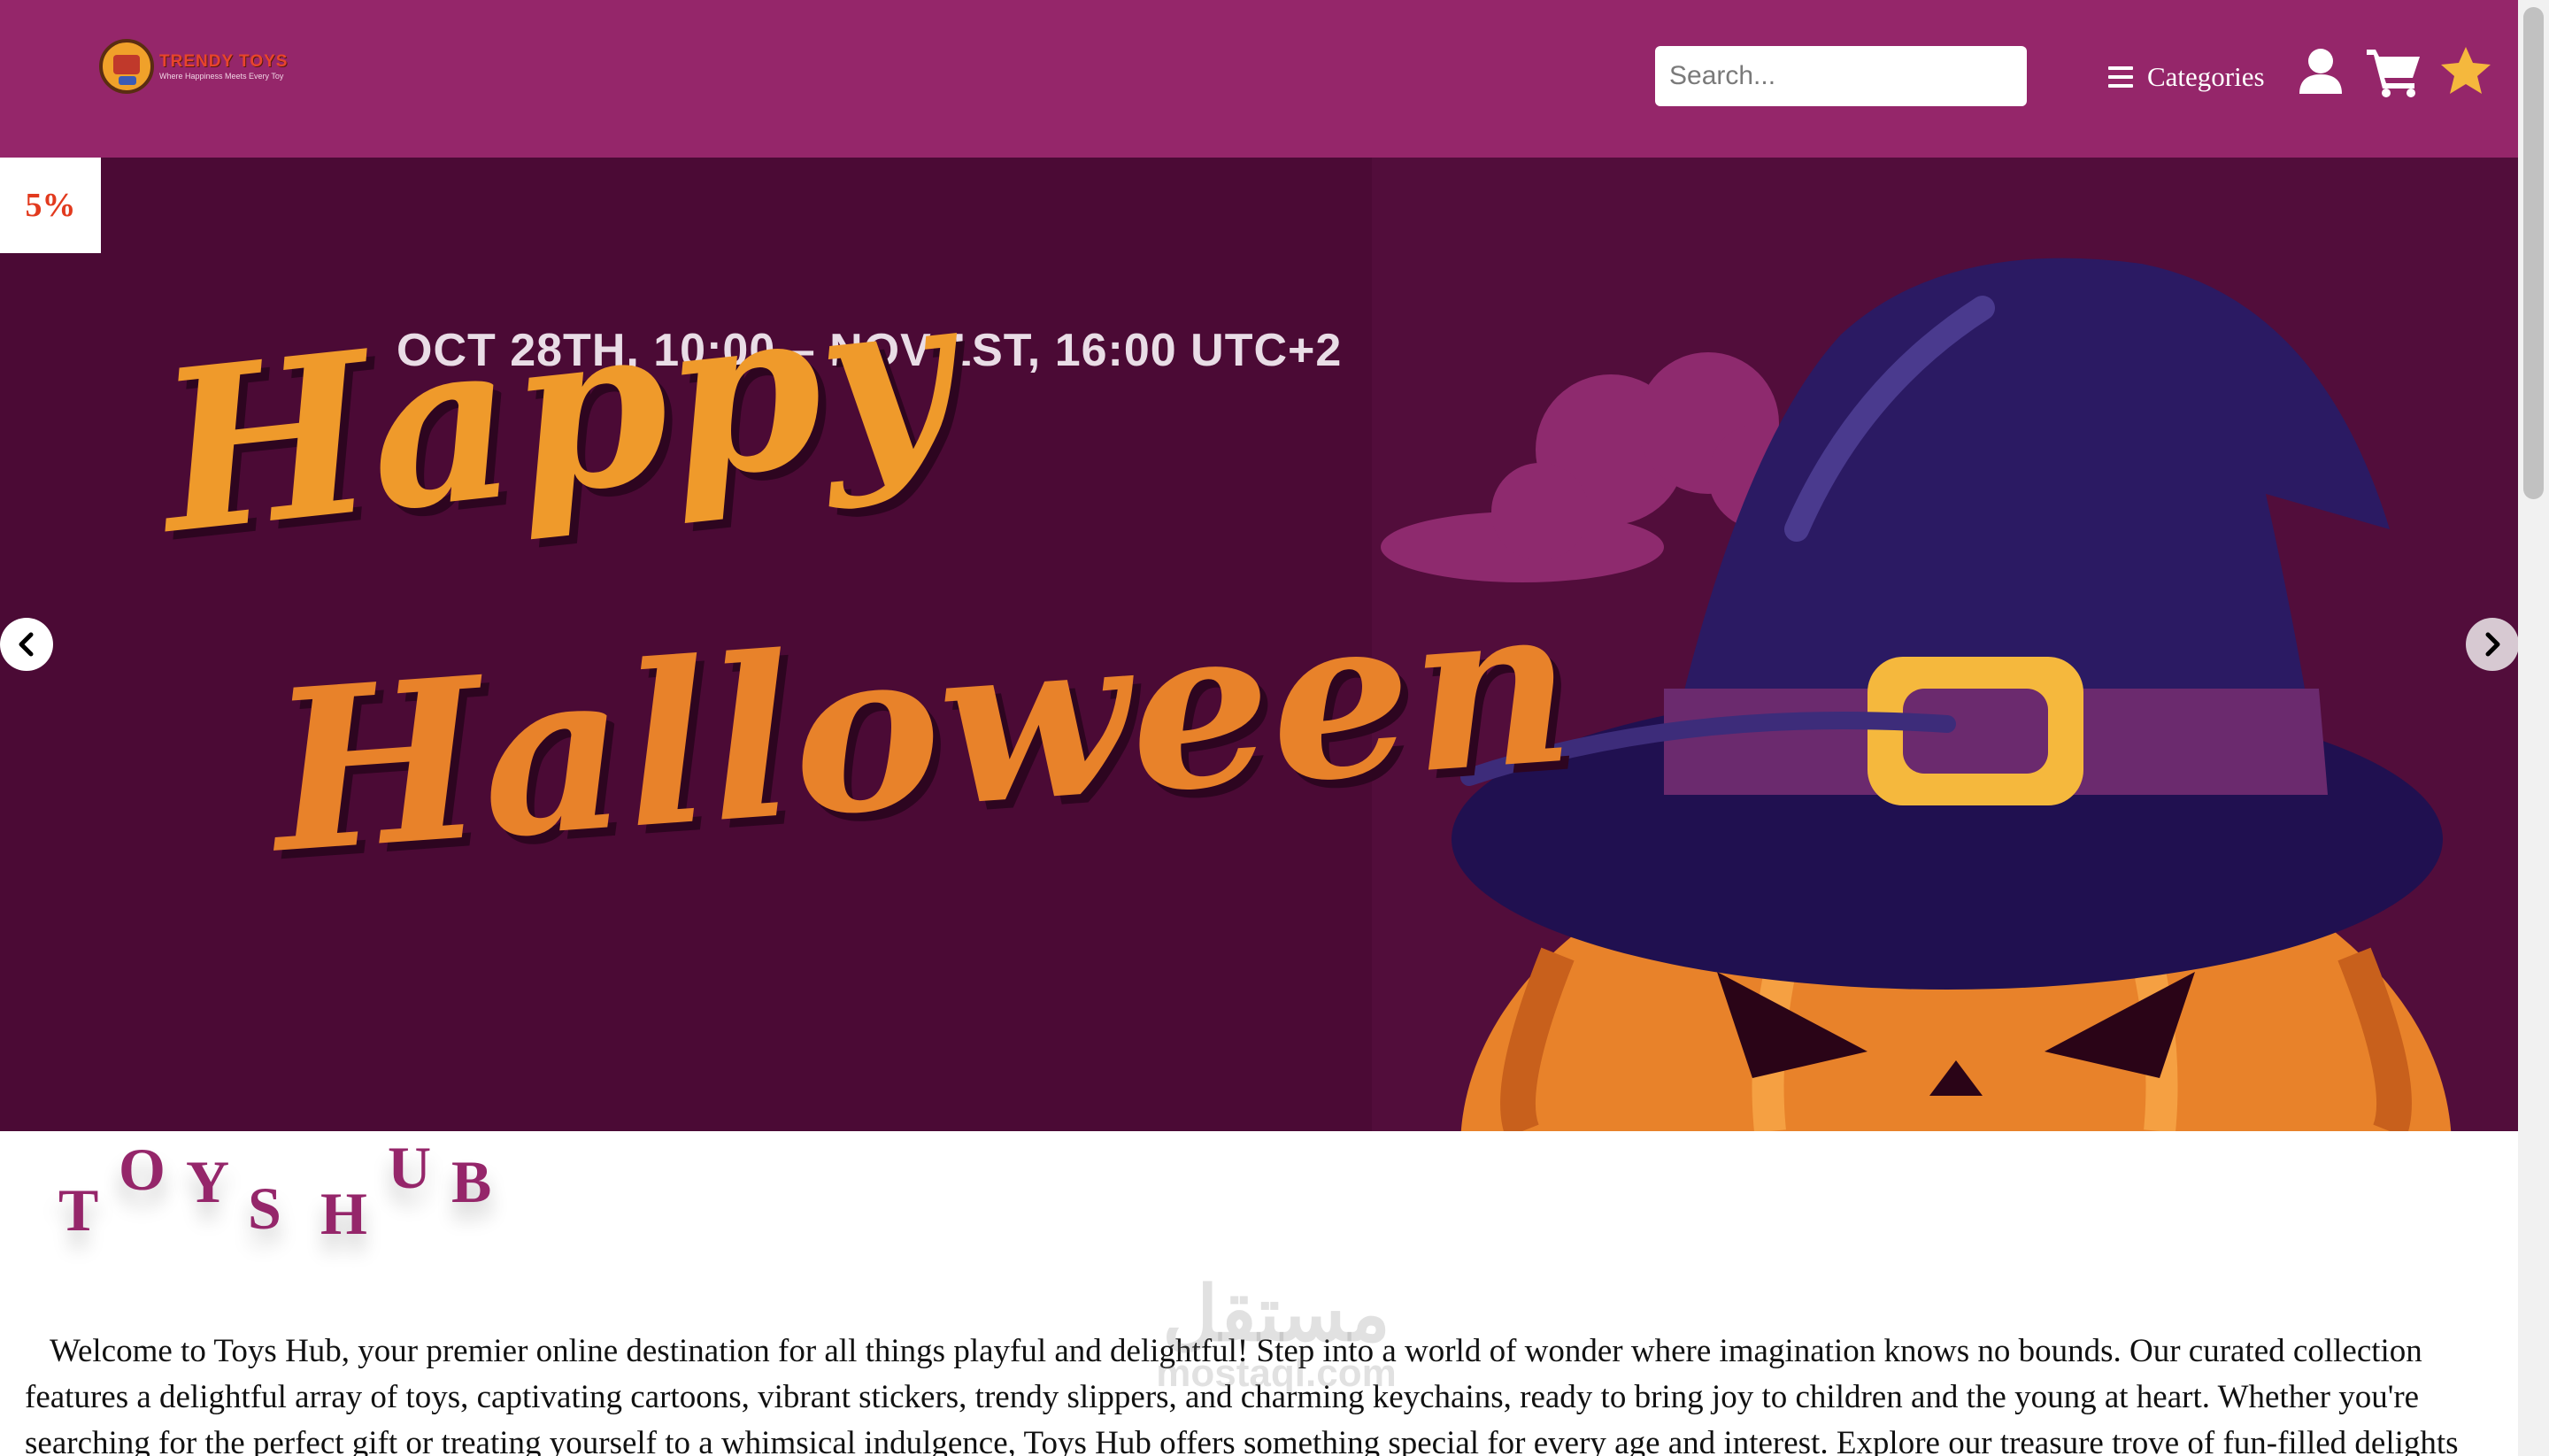 The height and width of the screenshot is (1456, 2549). I want to click on carousel-prev-button, so click(27, 644).